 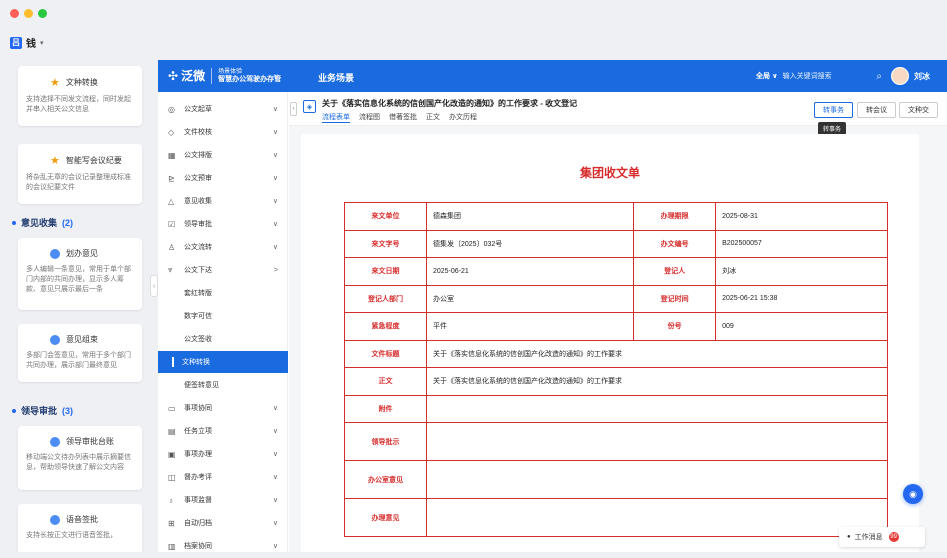 What do you see at coordinates (55, 339) in the screenshot?
I see `user-icon` at bounding box center [55, 339].